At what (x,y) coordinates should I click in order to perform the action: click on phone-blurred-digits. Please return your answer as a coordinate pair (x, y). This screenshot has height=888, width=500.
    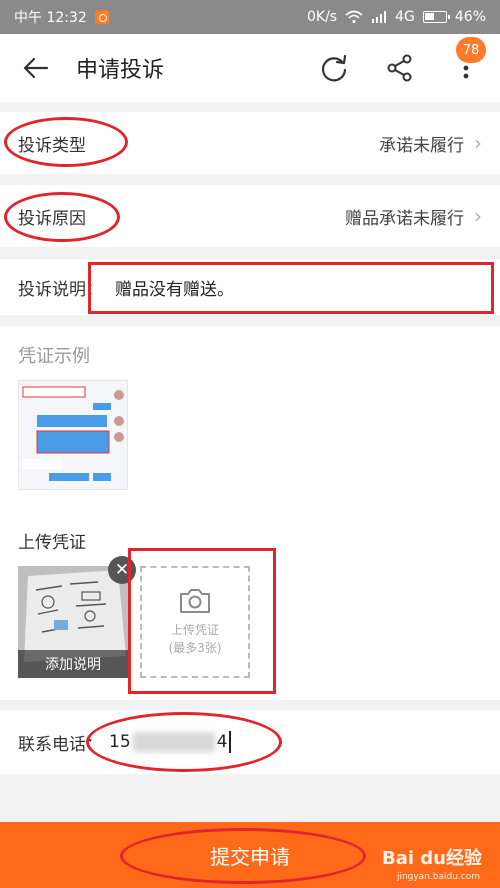
    Looking at the image, I should click on (173, 742).